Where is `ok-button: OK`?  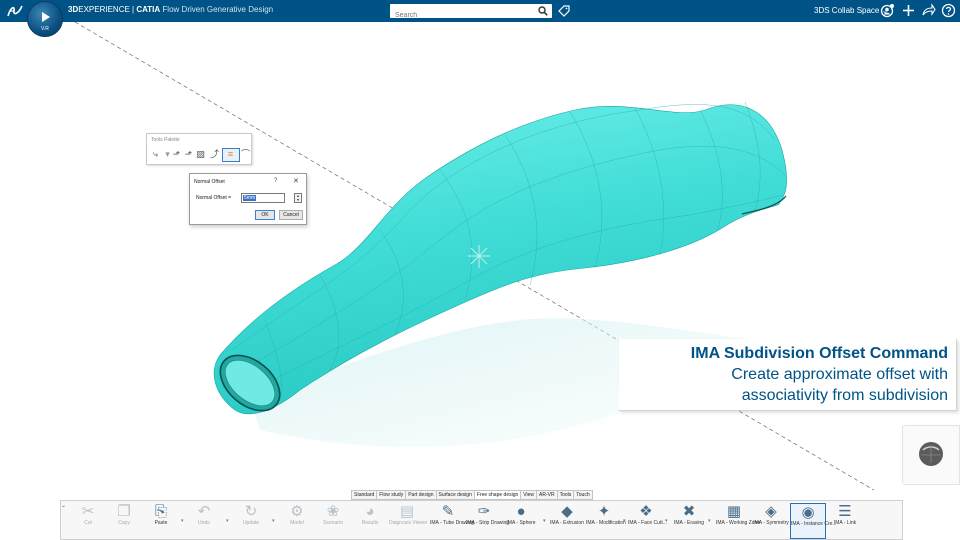 ok-button: OK is located at coordinates (265, 215).